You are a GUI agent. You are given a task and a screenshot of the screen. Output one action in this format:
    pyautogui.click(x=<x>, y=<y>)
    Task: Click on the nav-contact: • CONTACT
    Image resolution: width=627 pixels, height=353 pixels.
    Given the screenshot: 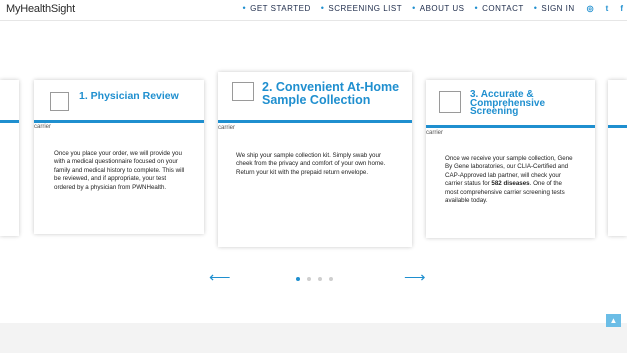 What is the action you would take?
    pyautogui.click(x=499, y=8)
    